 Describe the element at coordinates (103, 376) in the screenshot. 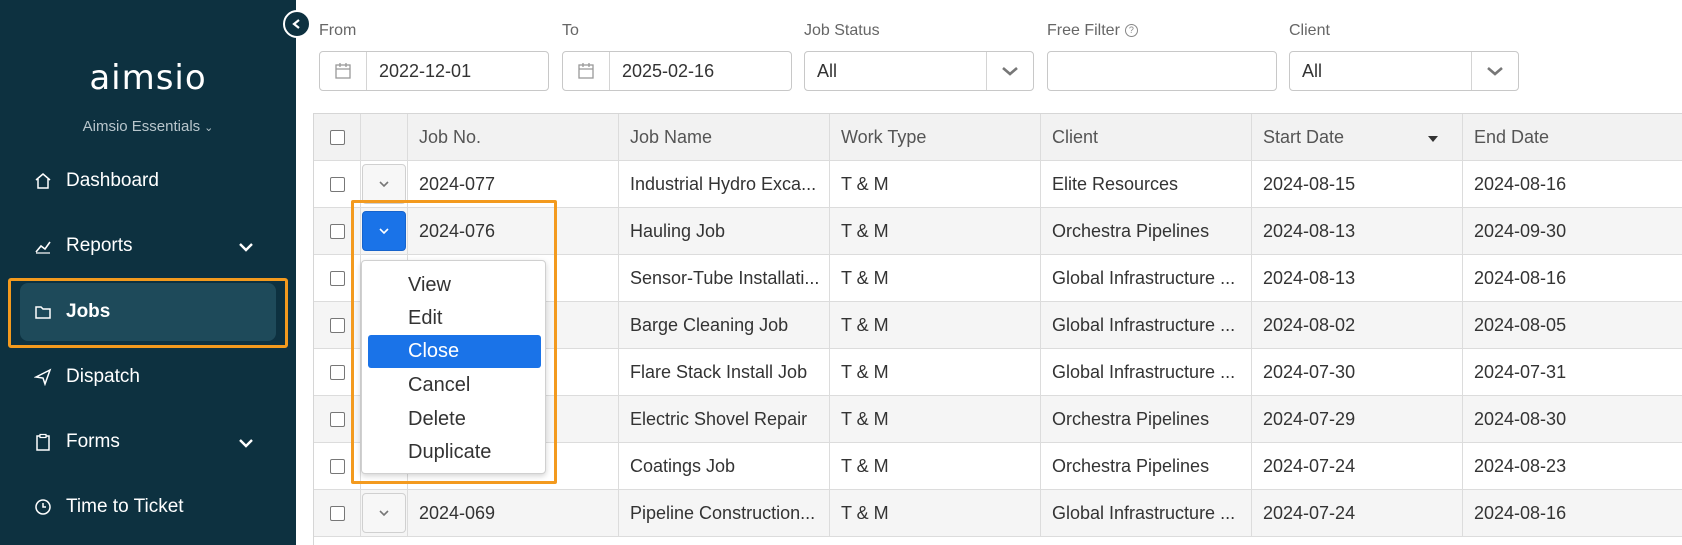

I see `sidebar-item-label: Dispatch` at that location.